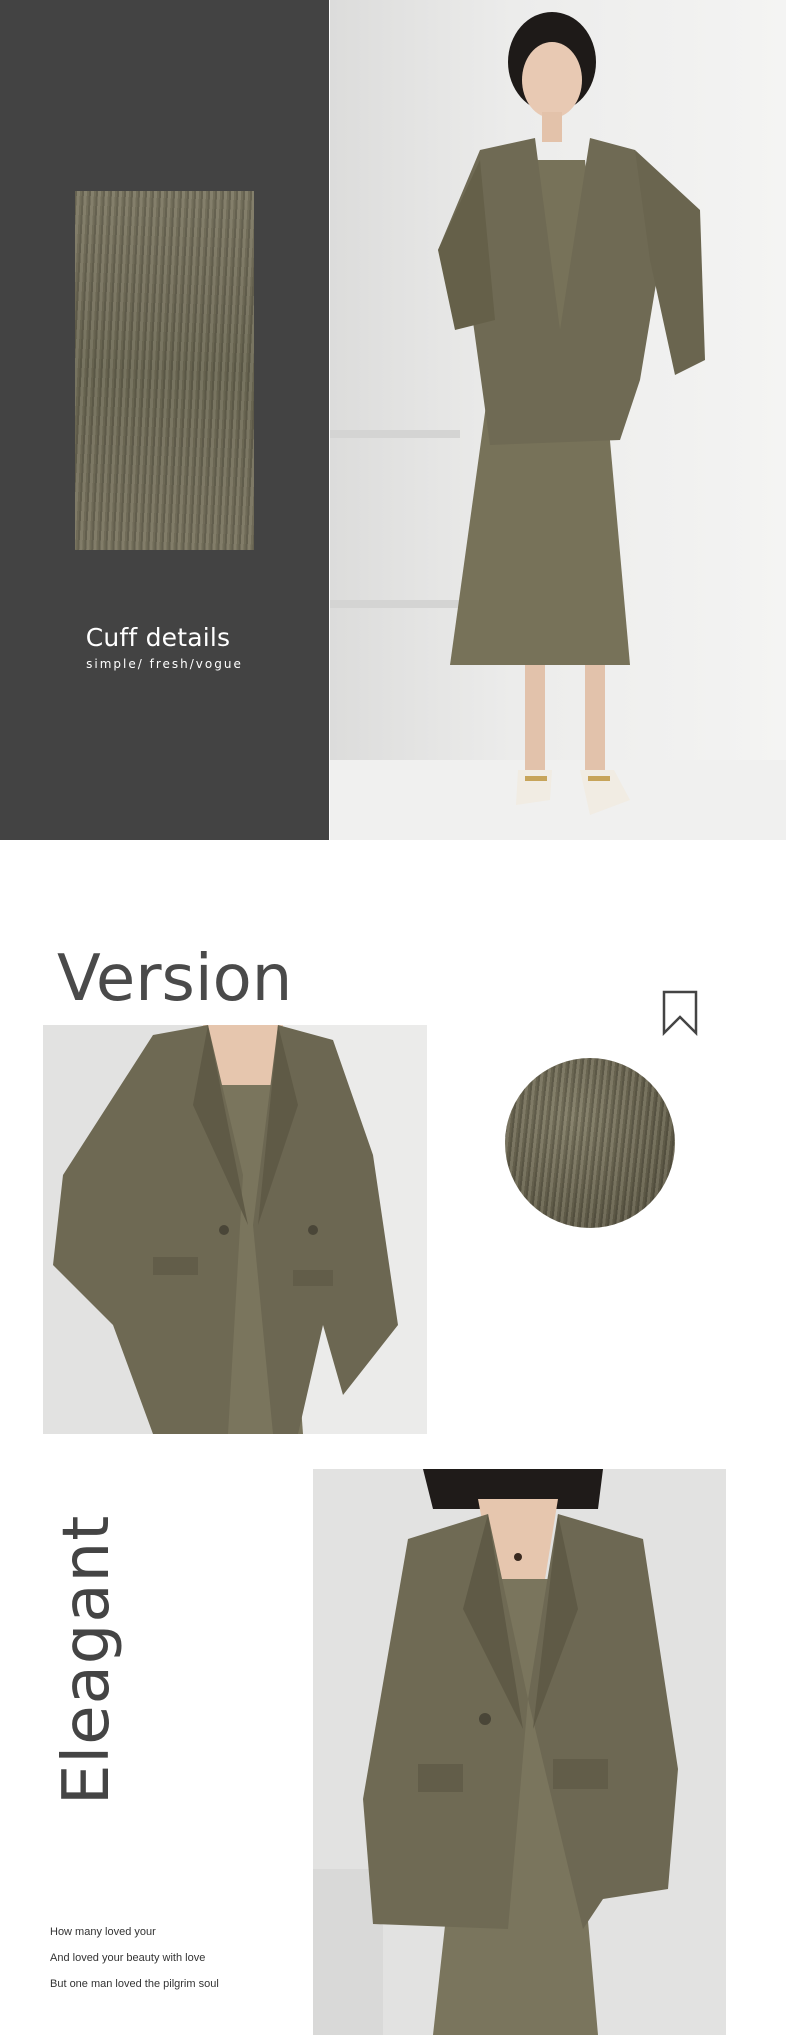 The width and height of the screenshot is (790, 2035). I want to click on poem-line: And loved your beauty with love, so click(128, 1958).